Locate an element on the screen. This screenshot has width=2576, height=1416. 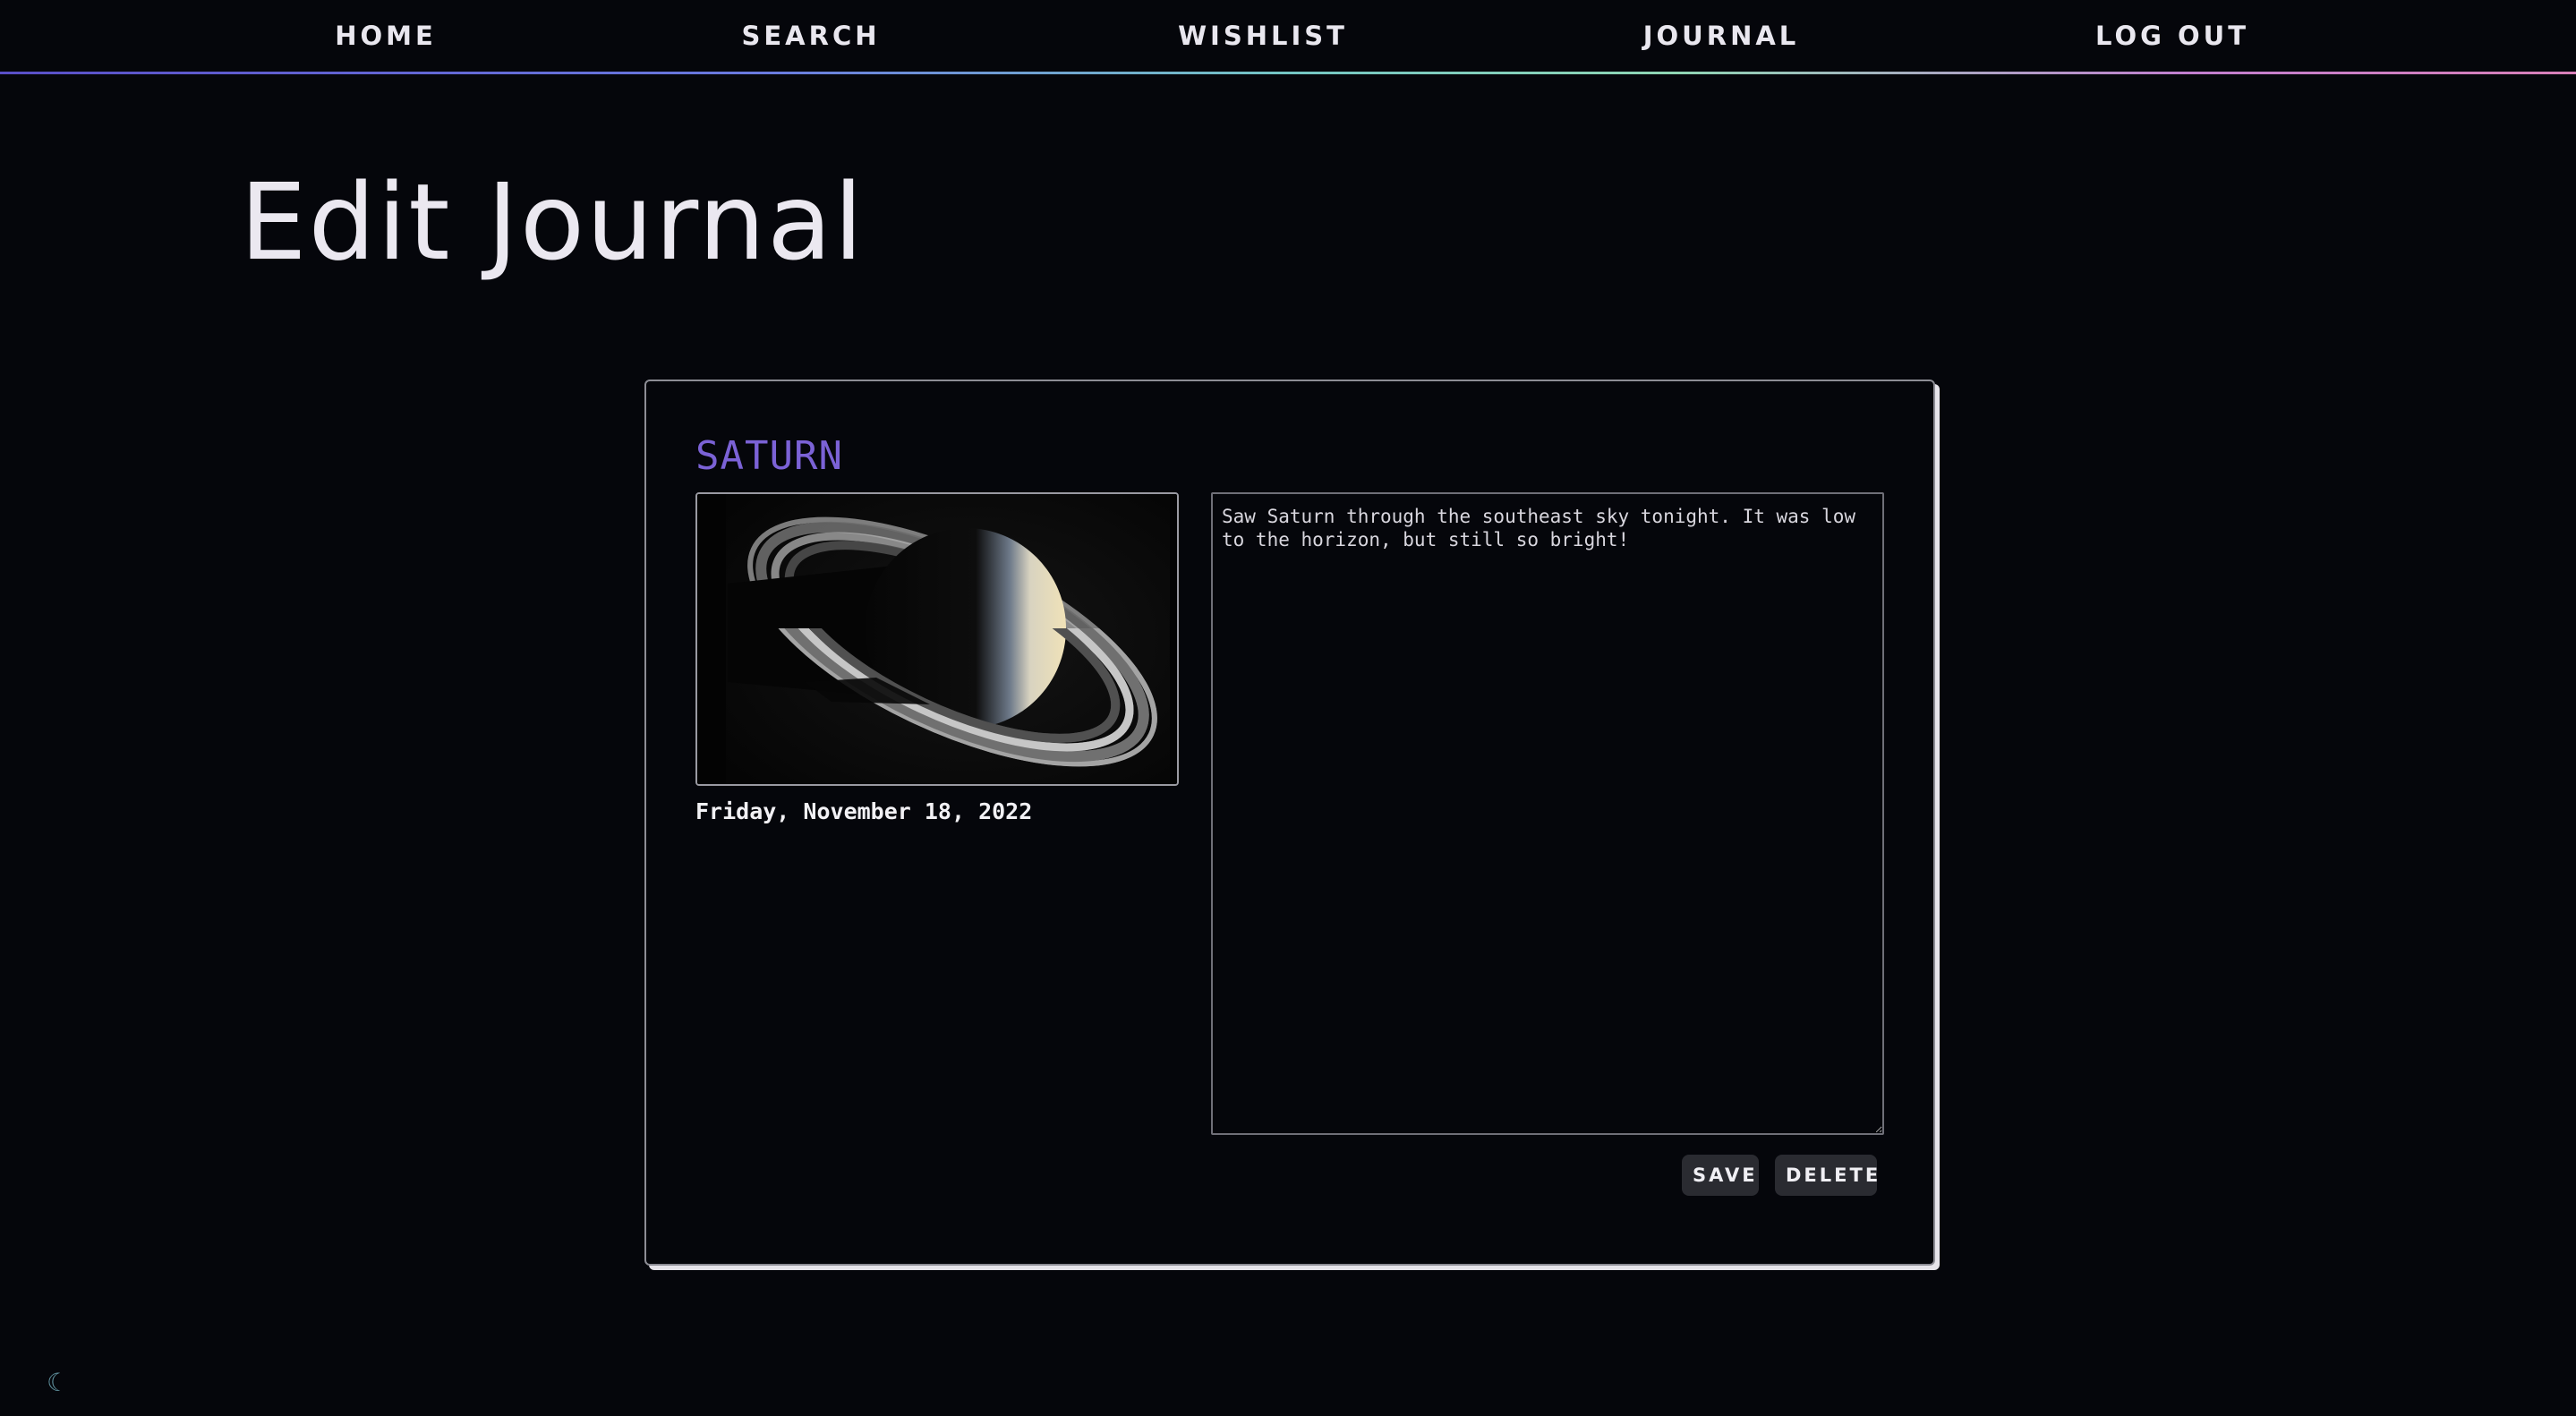
delete-button: DELETE is located at coordinates (1826, 1175).